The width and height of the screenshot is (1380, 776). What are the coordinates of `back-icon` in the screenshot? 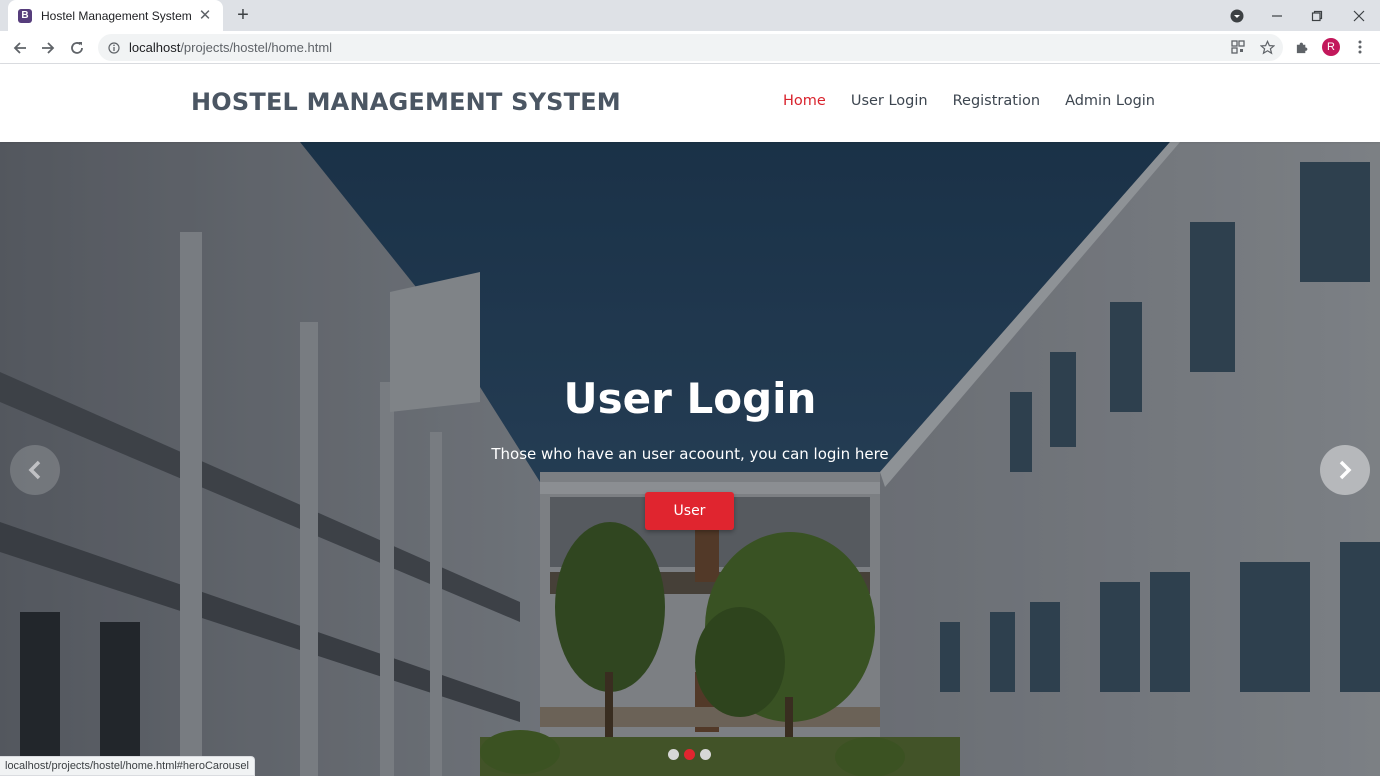 It's located at (20, 48).